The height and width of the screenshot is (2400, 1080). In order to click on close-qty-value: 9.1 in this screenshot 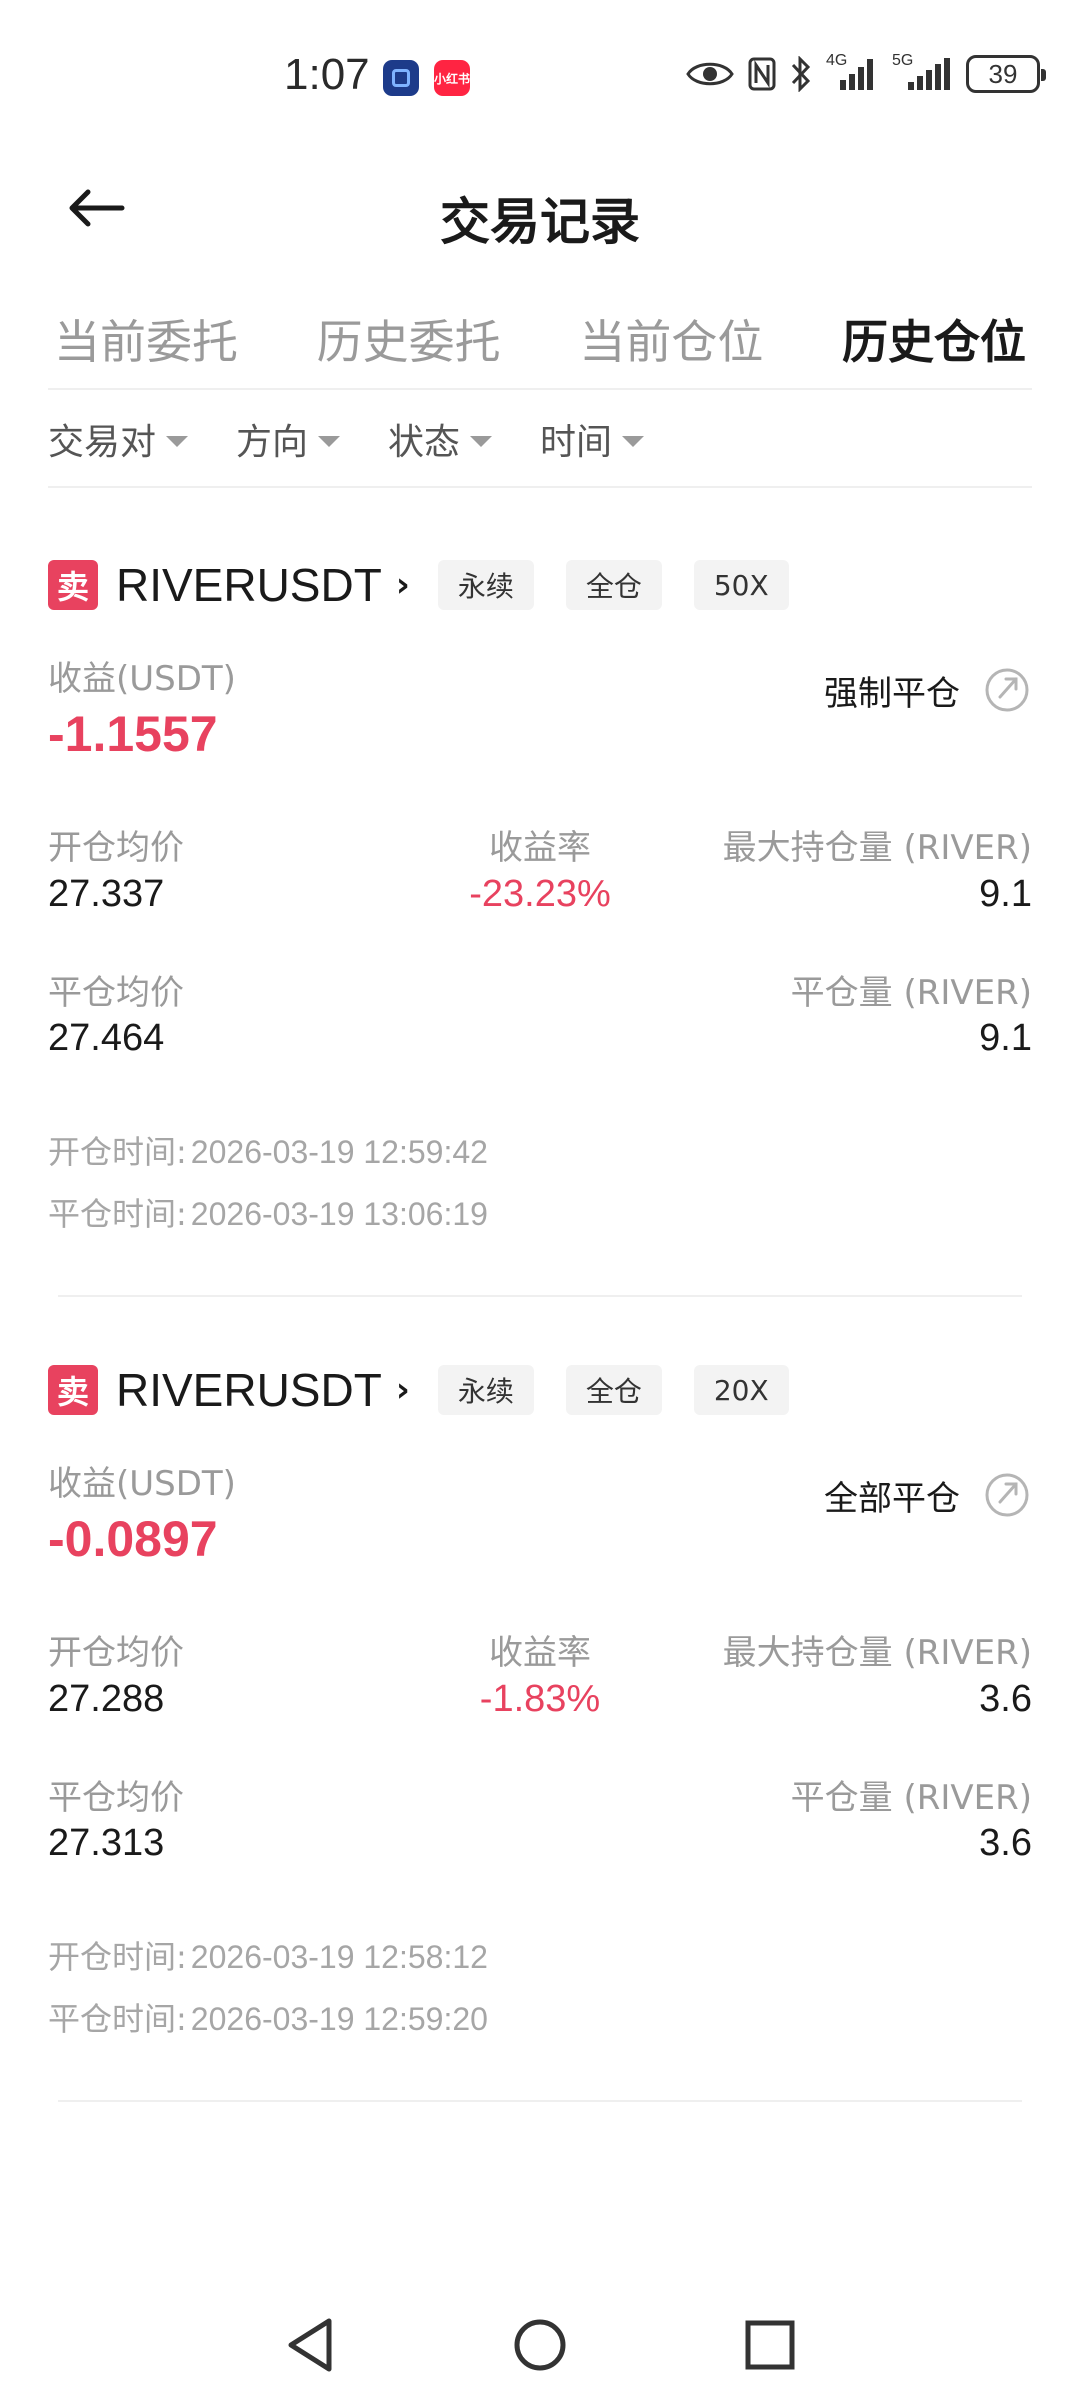, I will do `click(1005, 1038)`.